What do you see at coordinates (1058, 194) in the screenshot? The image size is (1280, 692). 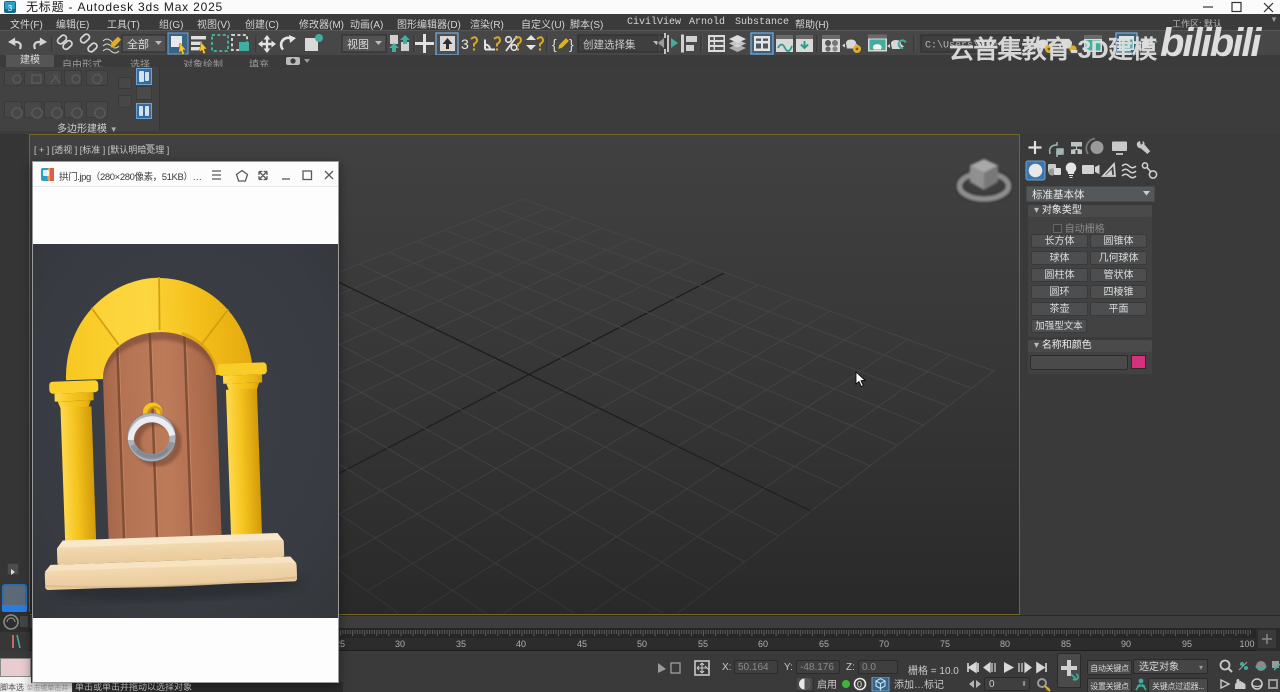 I see `svg-text: 标准基本体` at bounding box center [1058, 194].